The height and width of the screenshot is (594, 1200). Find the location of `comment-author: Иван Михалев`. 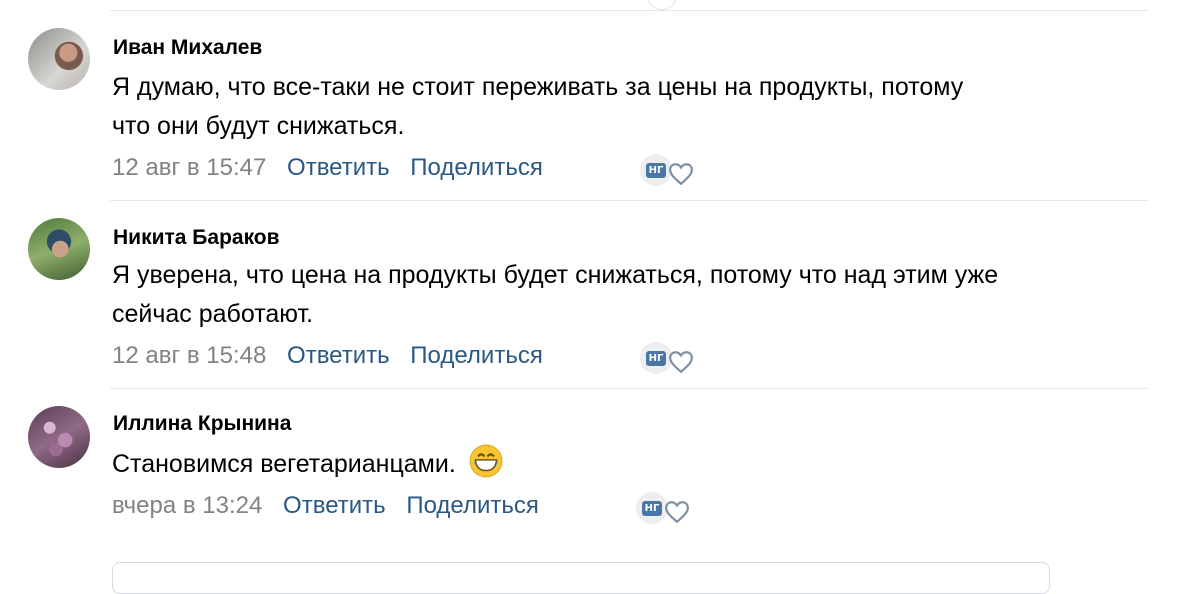

comment-author: Иван Михалев is located at coordinates (187, 48).